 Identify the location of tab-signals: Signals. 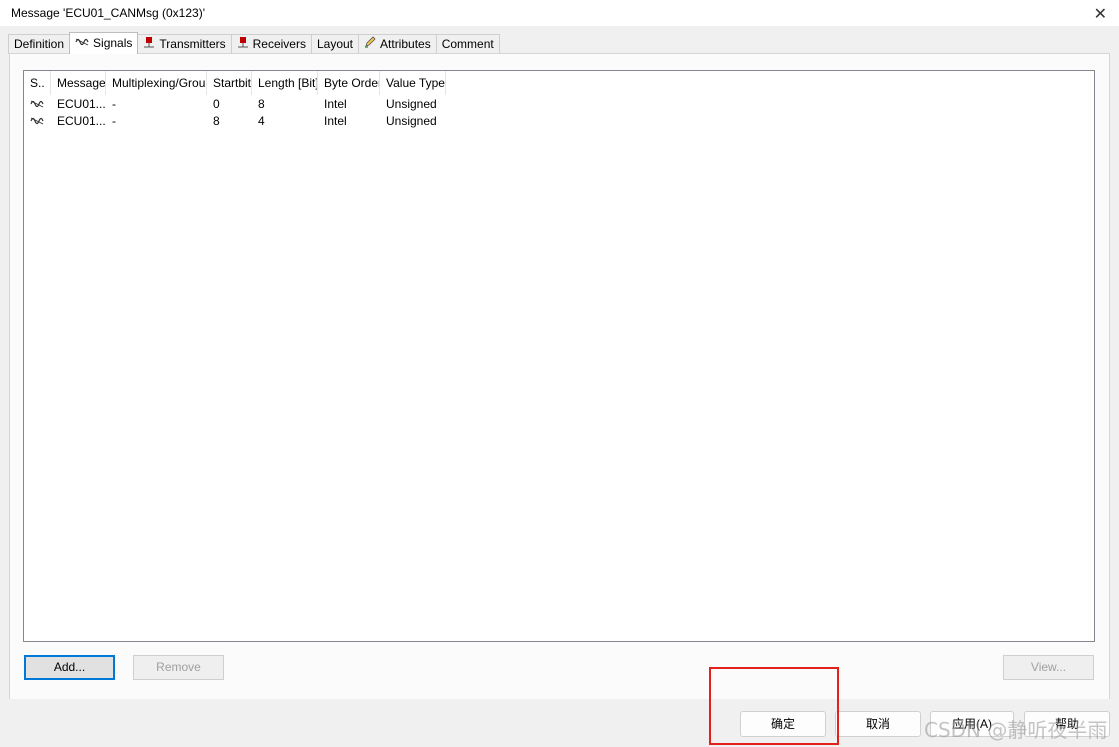
(104, 43).